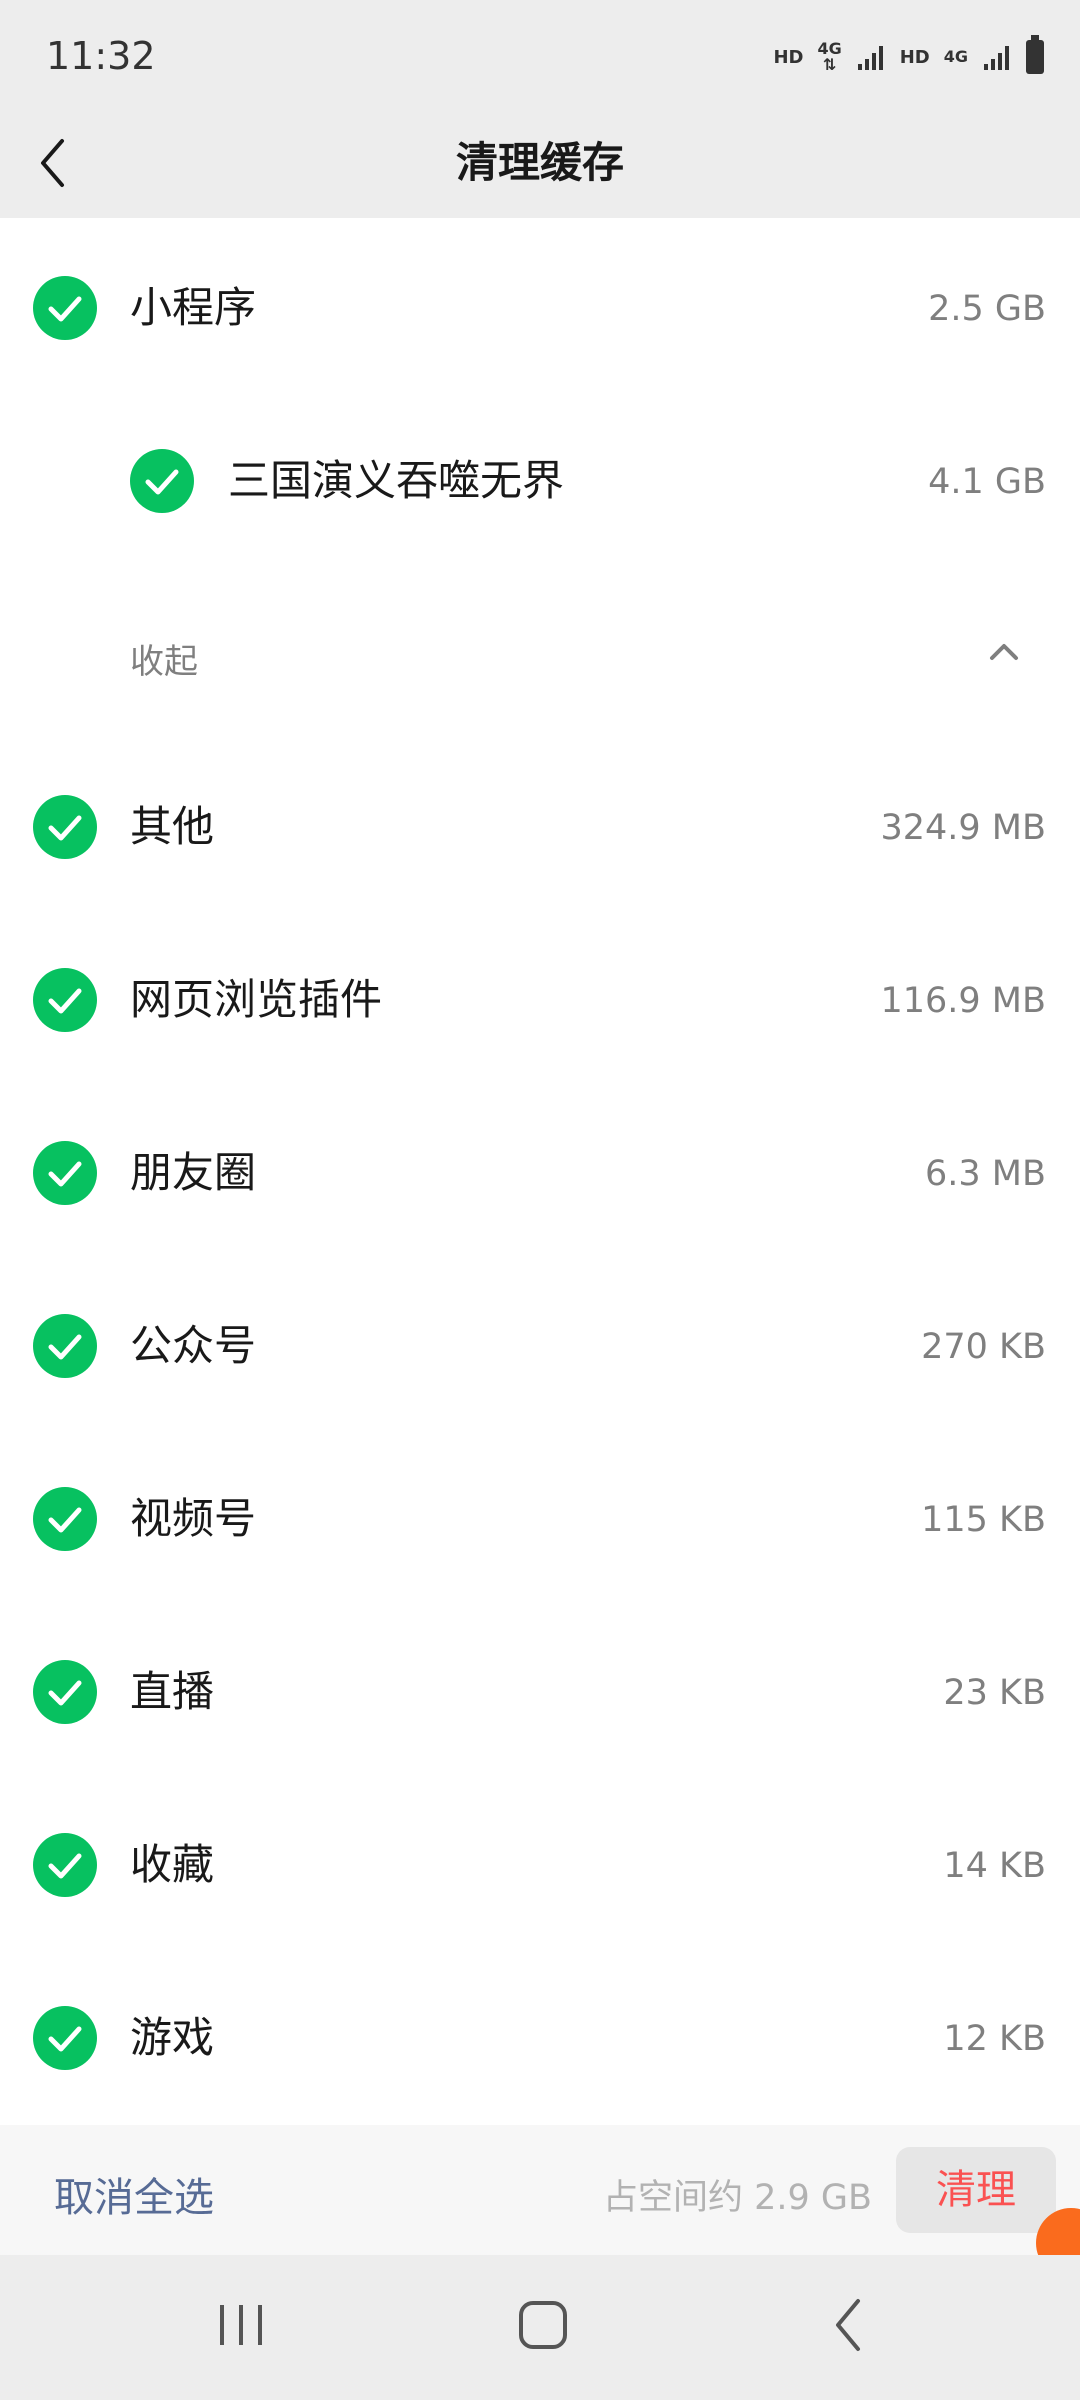  Describe the element at coordinates (540, 308) in the screenshot. I see `list-item-miniprogram: 小程序 2.5 GB` at that location.